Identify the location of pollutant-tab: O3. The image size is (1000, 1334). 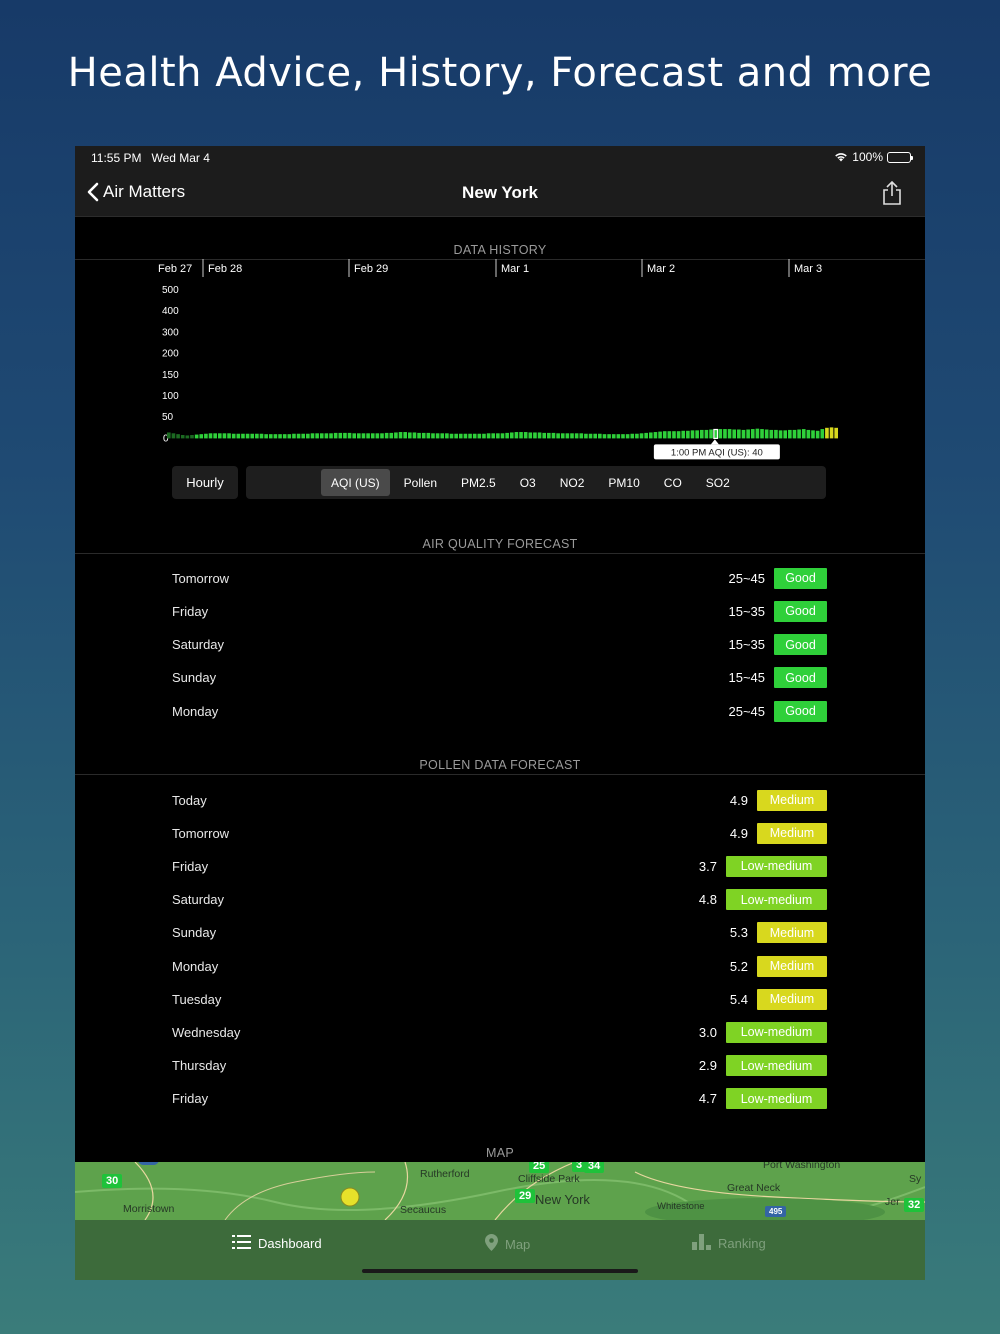
(528, 482).